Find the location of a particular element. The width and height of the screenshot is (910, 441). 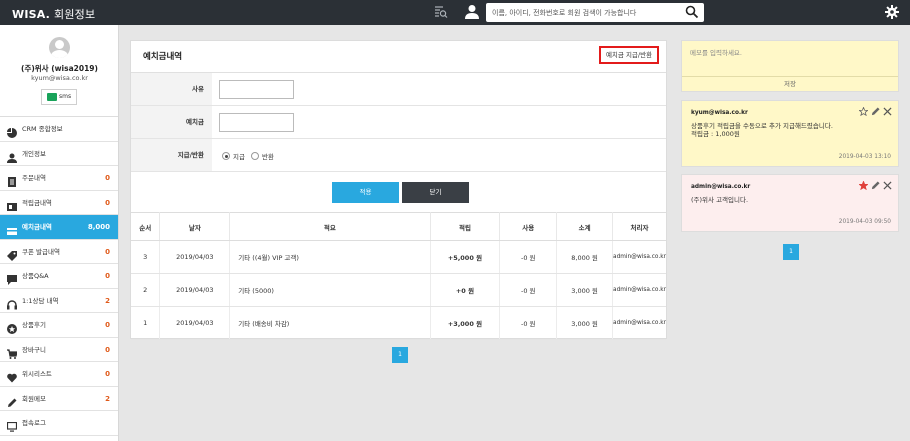

sidebar-item: 위시리스트 0 is located at coordinates (59, 374).